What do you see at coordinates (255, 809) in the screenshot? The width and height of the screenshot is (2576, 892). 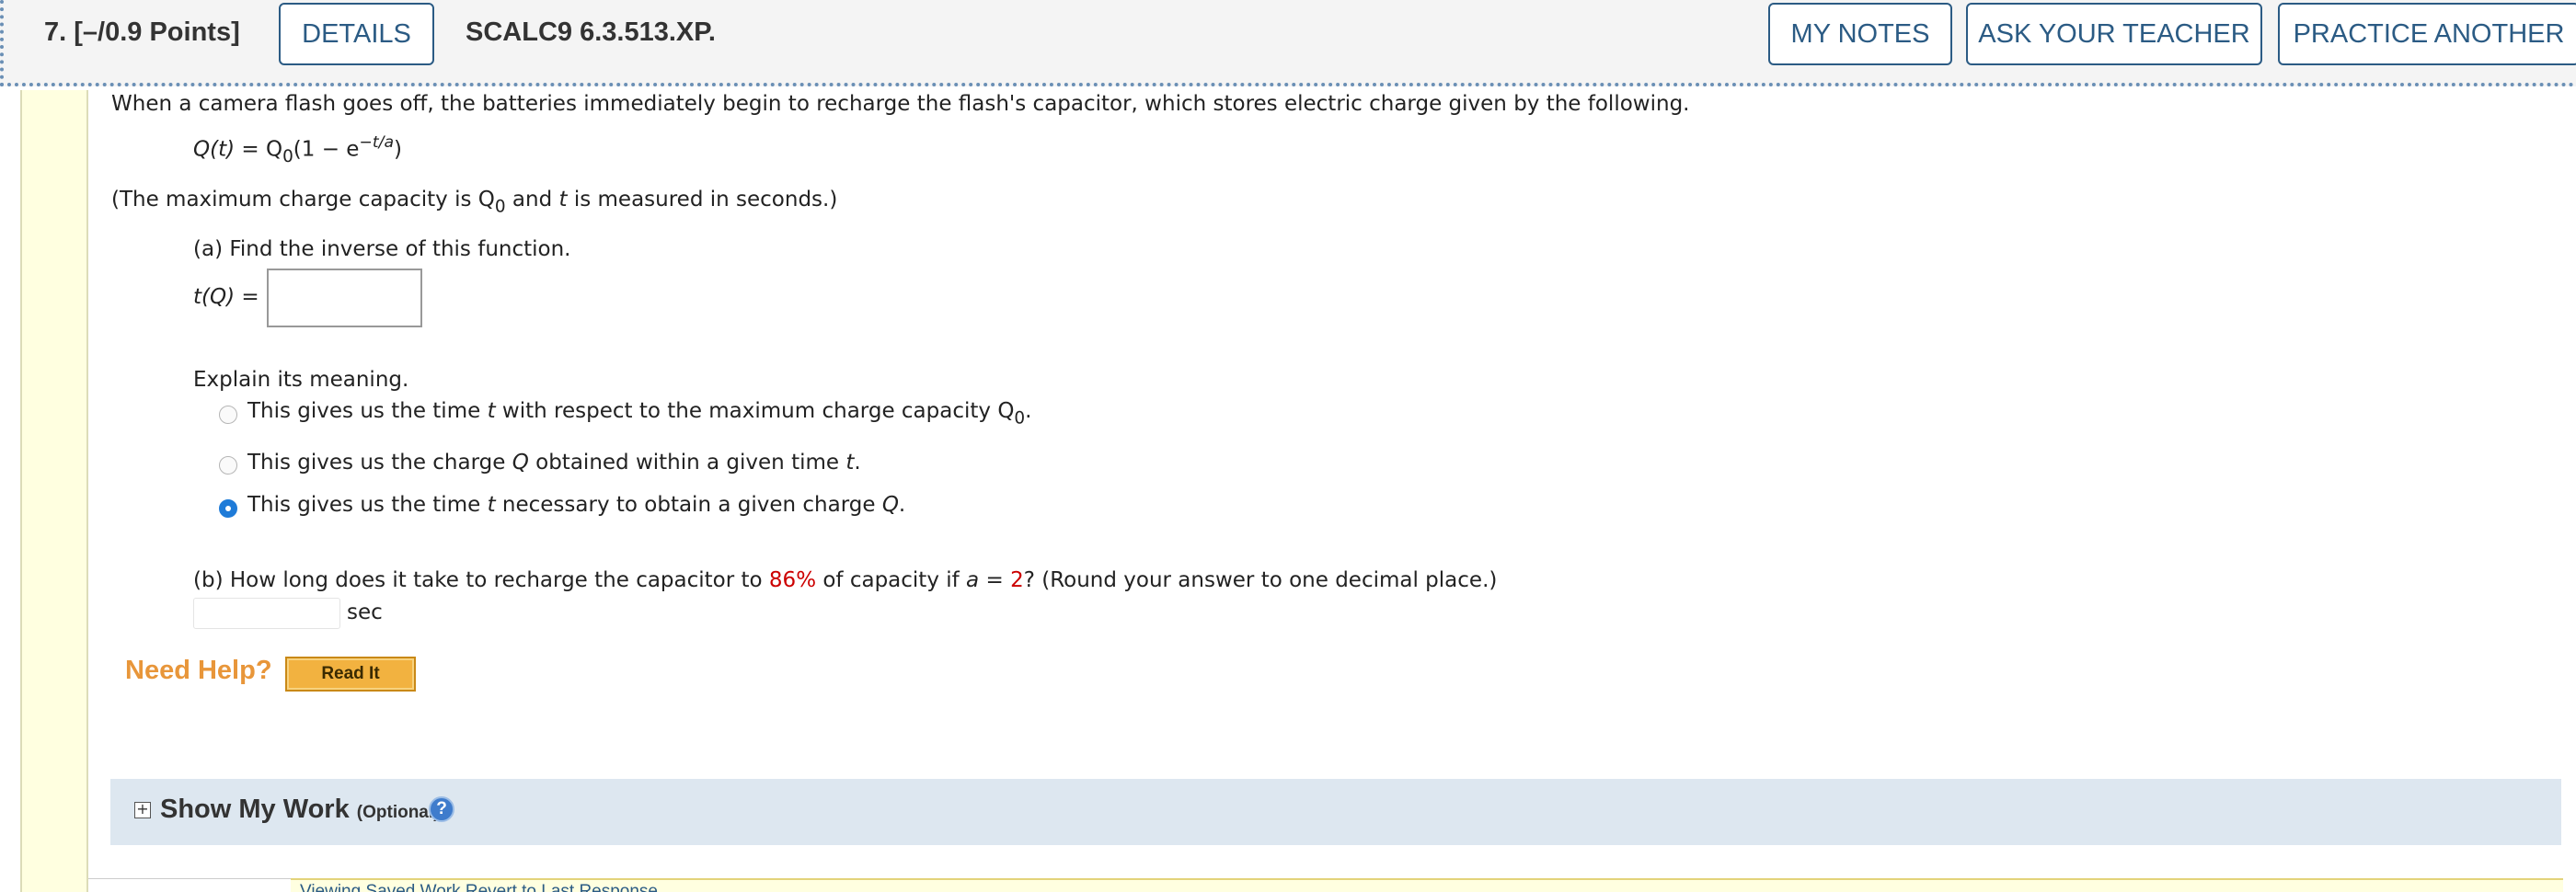 I see `show-work-title-text: Show My Work` at bounding box center [255, 809].